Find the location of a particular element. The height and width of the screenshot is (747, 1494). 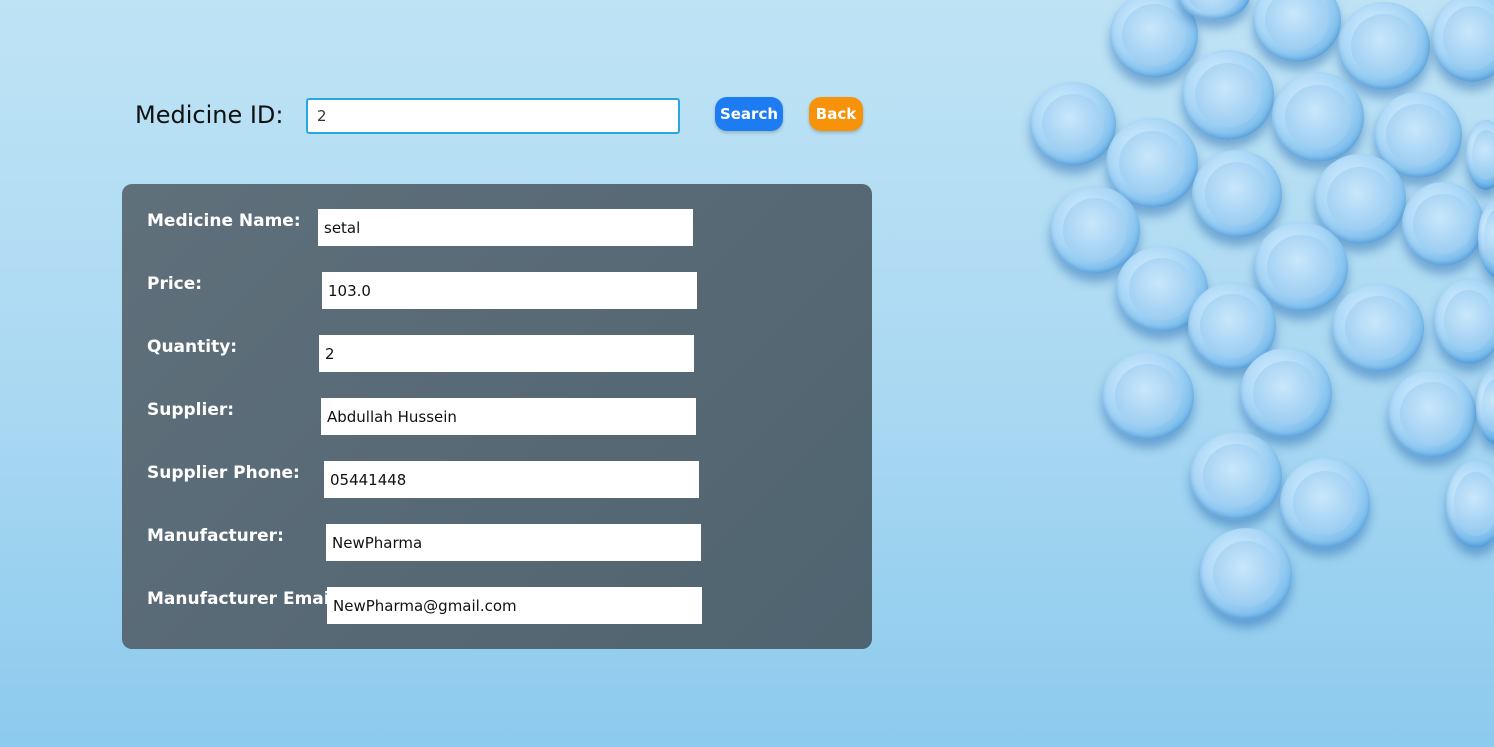

quantity-label: Quantity: is located at coordinates (192, 347).